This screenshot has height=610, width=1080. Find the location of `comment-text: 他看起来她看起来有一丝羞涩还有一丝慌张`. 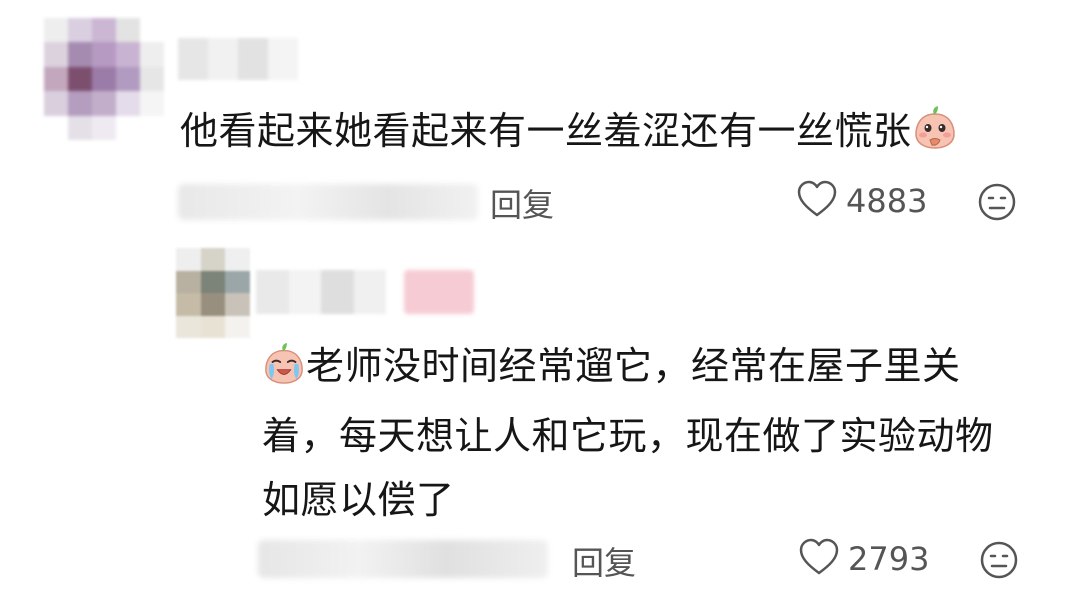

comment-text: 他看起来她看起来有一丝羞涩还有一丝慌张 is located at coordinates (569, 133).